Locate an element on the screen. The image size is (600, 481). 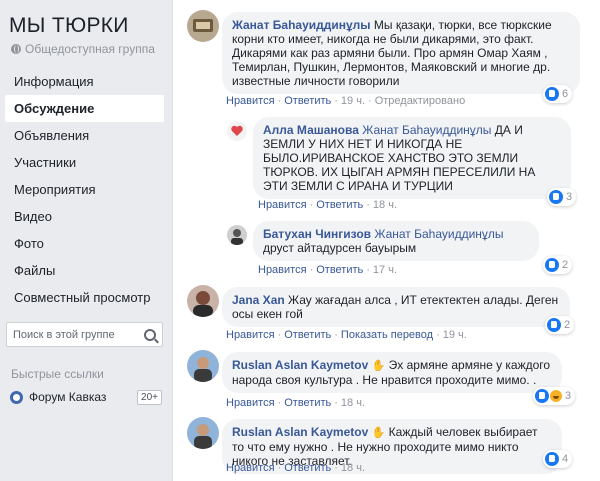
group-privacy-label: Общедоступная группа is located at coordinates (90, 49).